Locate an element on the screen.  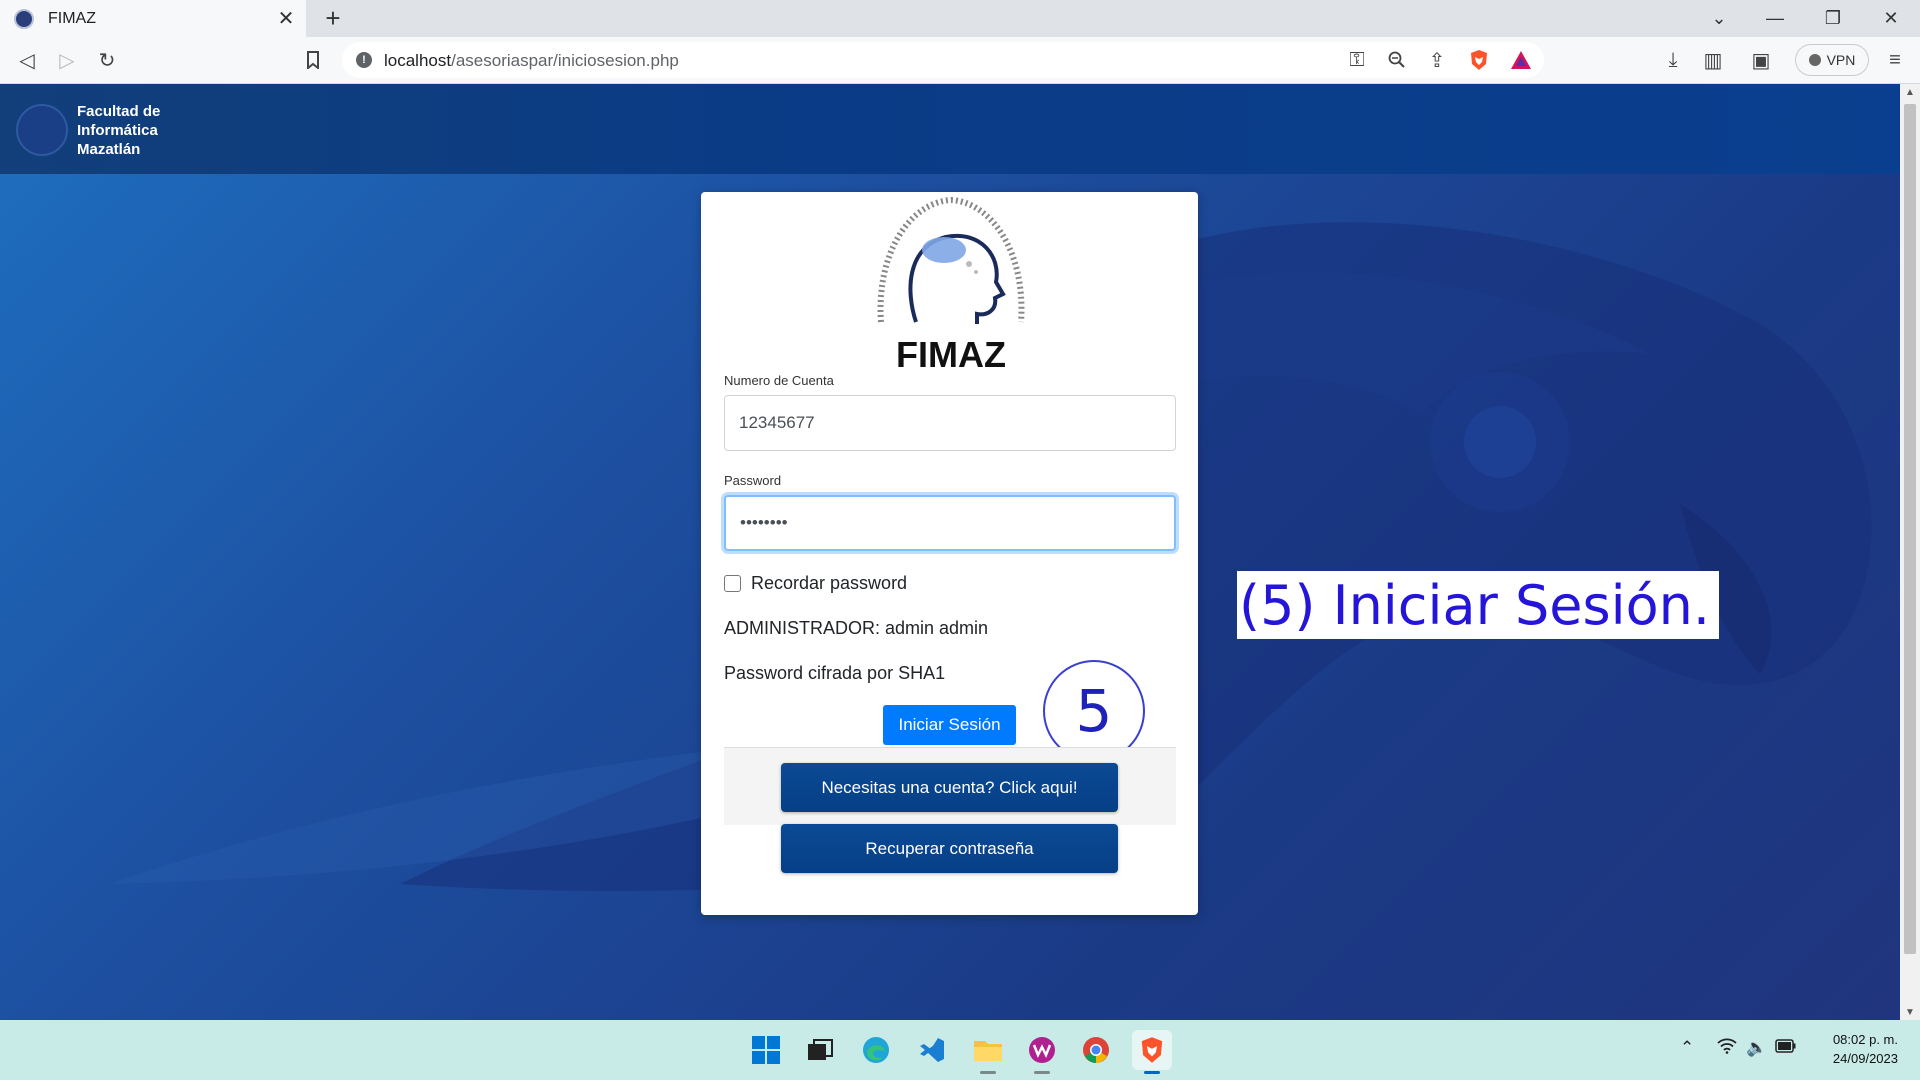
account-number-label: Numero de Cuenta is located at coordinates (779, 380).